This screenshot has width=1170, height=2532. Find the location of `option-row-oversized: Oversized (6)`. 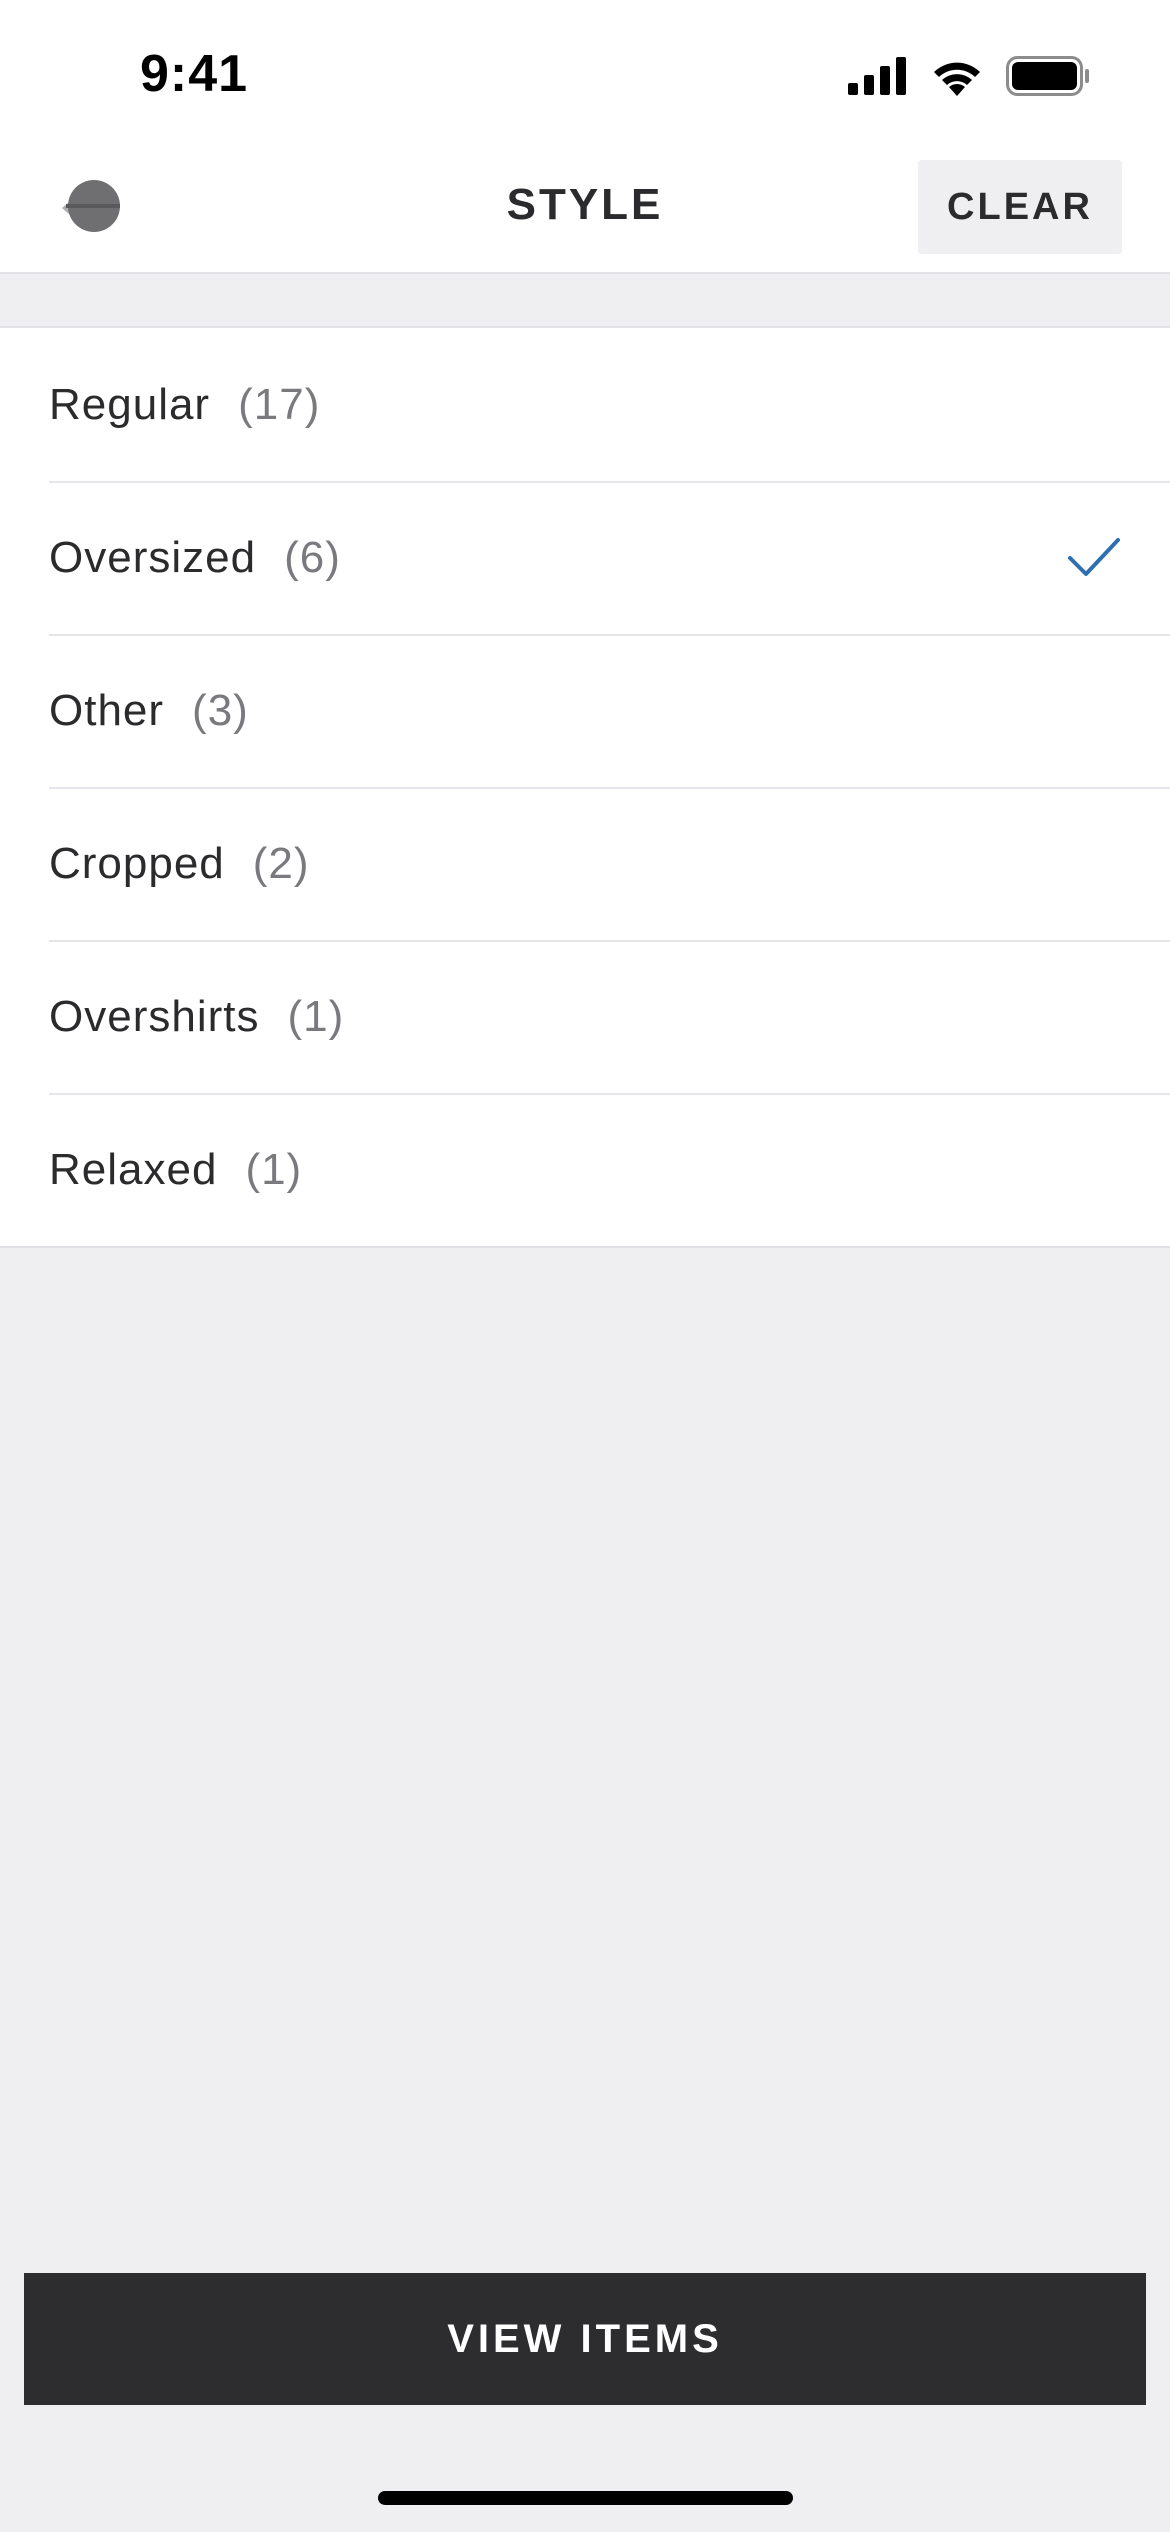

option-row-oversized: Oversized (6) is located at coordinates (585, 557).